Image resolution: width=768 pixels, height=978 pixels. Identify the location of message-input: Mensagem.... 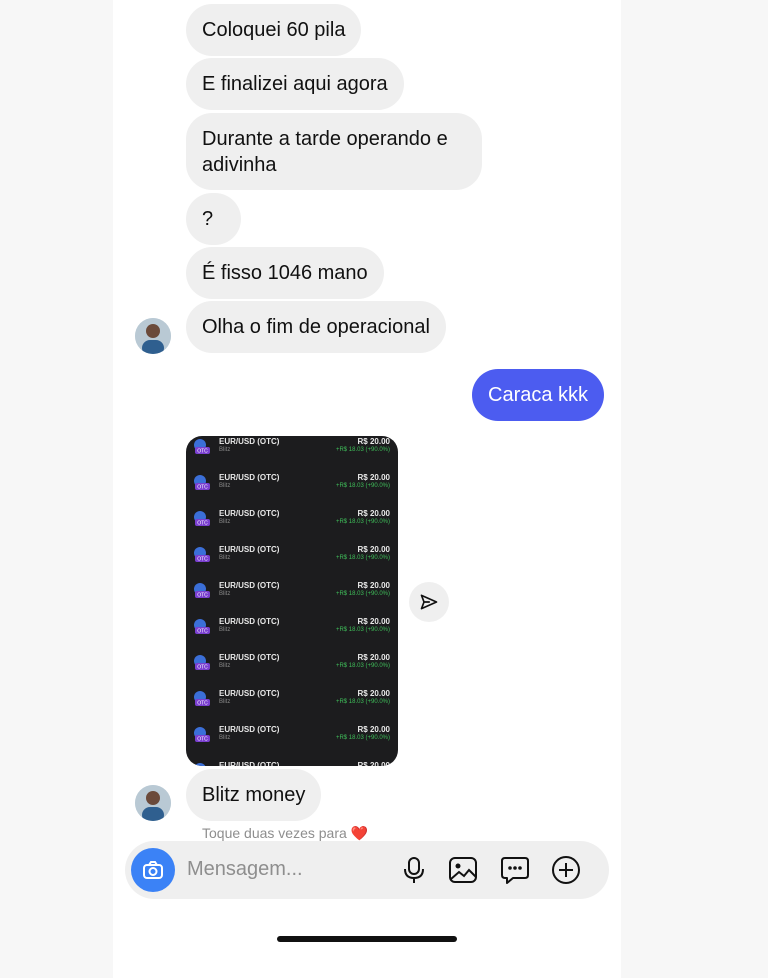
(245, 869).